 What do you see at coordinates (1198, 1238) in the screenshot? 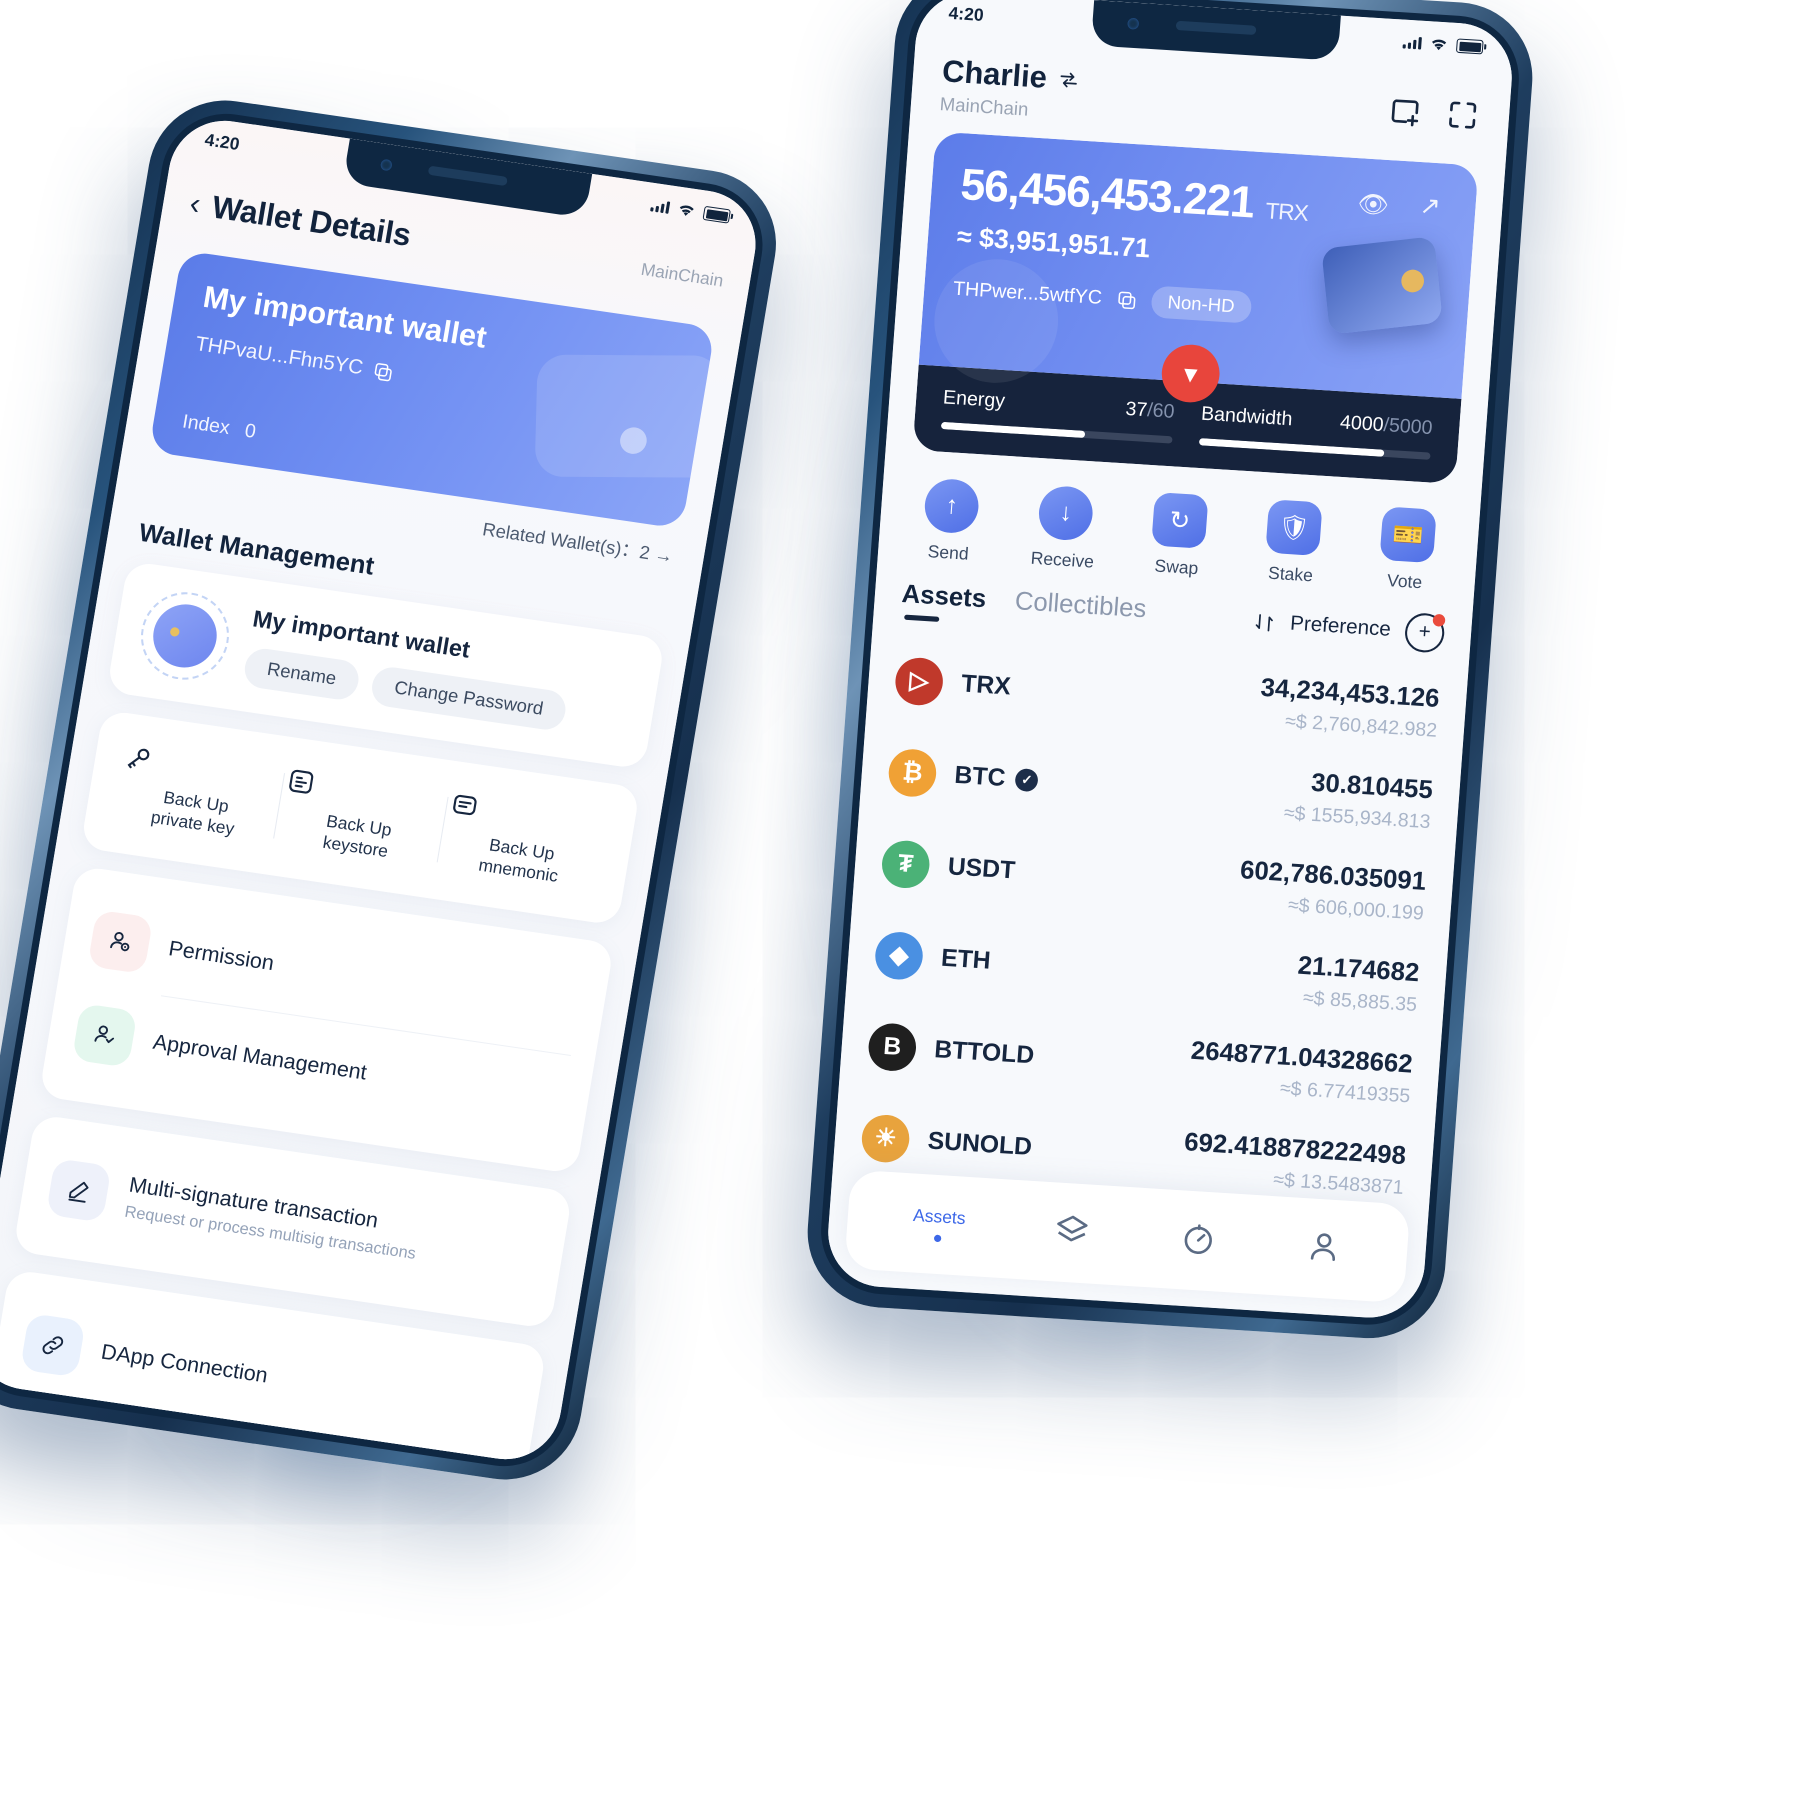
I see `discover-icon` at bounding box center [1198, 1238].